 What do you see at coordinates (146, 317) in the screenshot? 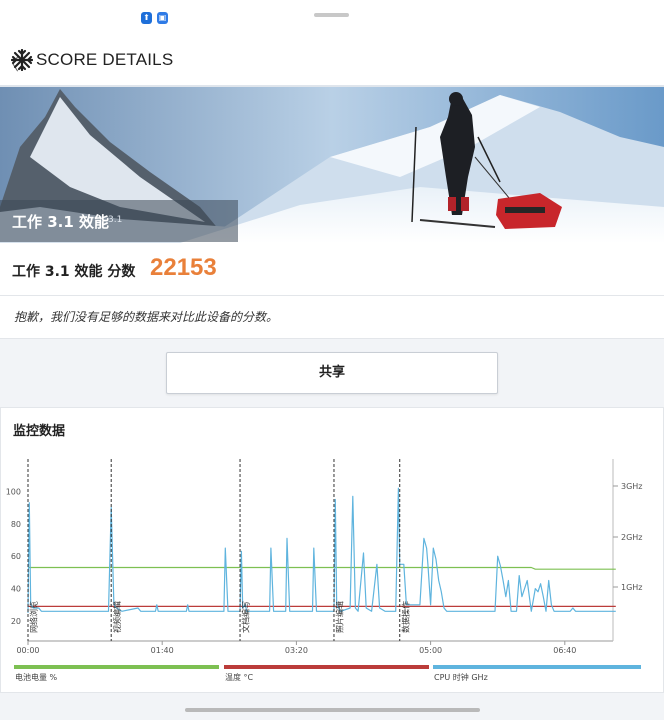
I see `comparison-note-text: 抱歉，我们没有足够的数据来对比此设备的分数。` at bounding box center [146, 317].